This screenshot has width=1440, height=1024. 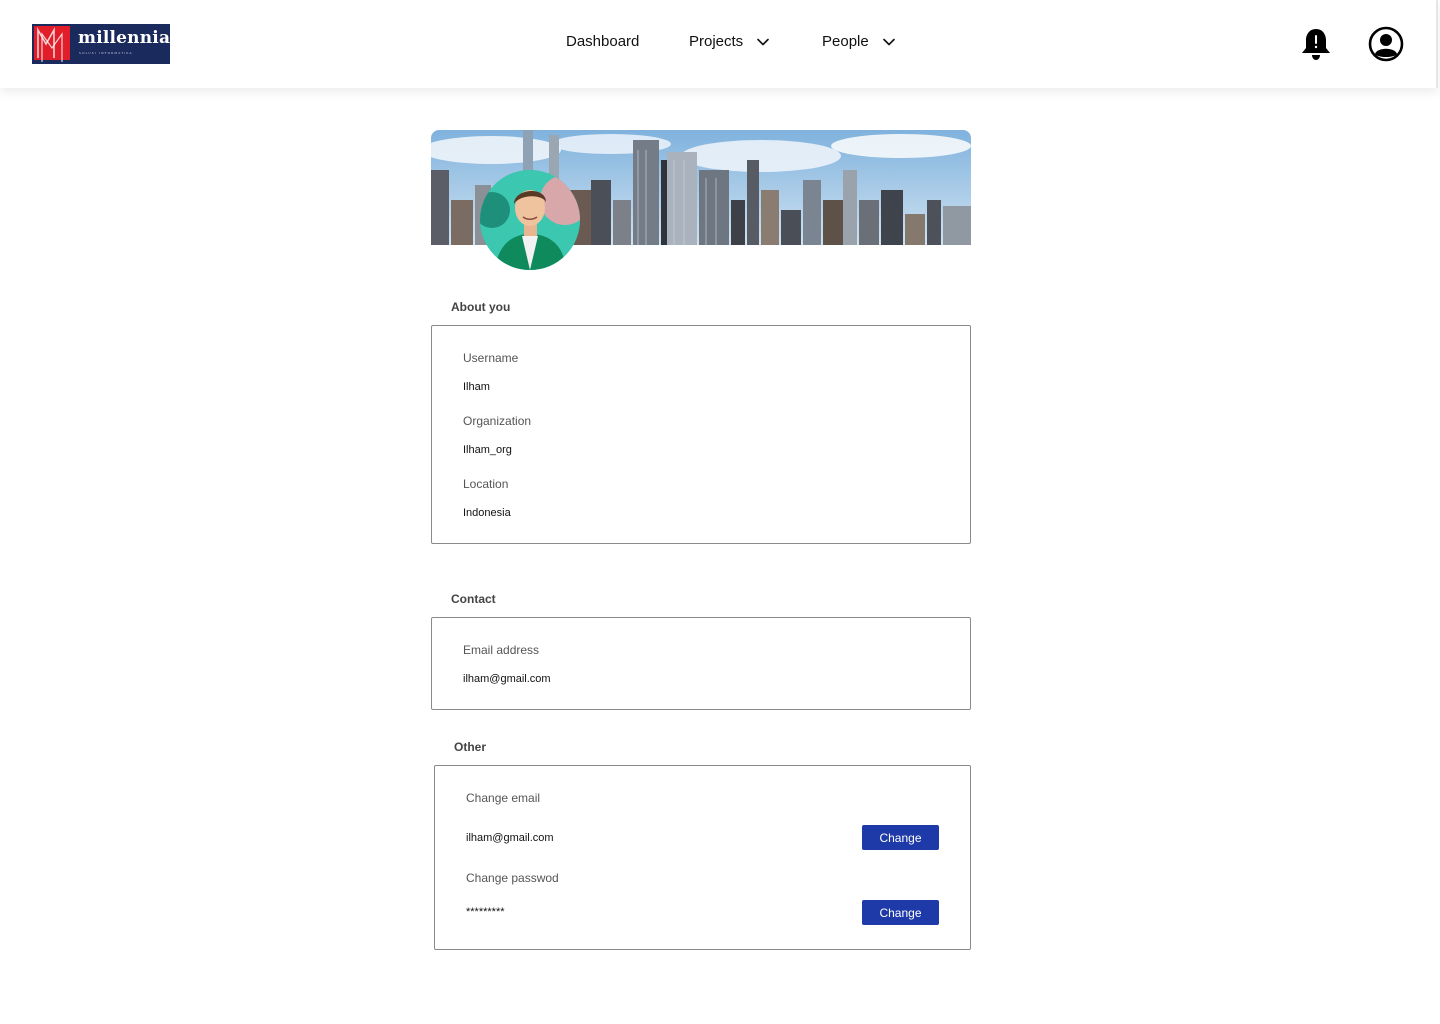 I want to click on nav-people: People, so click(x=859, y=41).